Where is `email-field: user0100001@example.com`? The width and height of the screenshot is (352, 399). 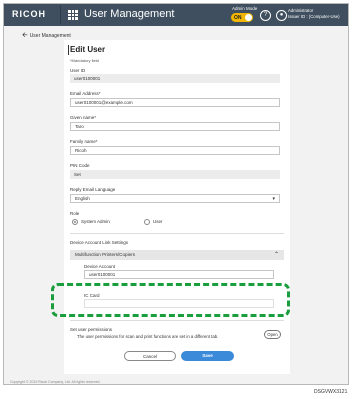 email-field: user0100001@example.com is located at coordinates (175, 102).